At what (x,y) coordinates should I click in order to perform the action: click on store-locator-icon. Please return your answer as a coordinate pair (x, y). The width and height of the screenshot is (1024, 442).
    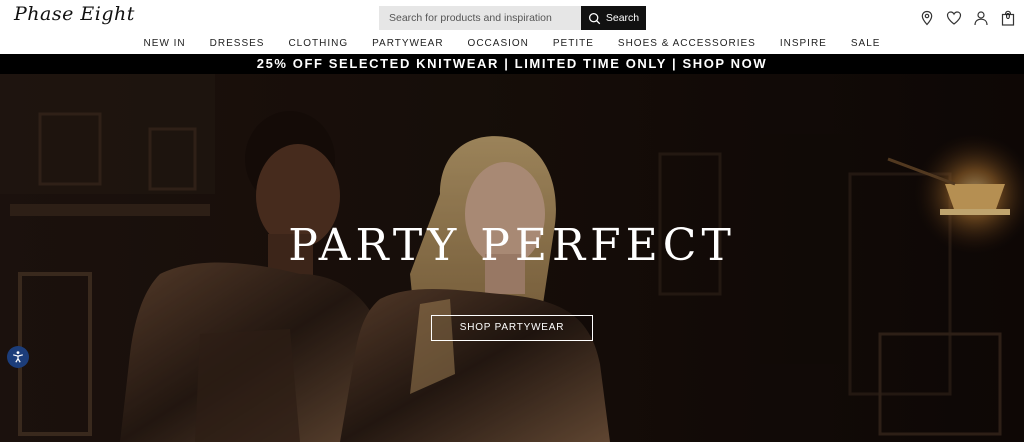
    Looking at the image, I should click on (927, 17).